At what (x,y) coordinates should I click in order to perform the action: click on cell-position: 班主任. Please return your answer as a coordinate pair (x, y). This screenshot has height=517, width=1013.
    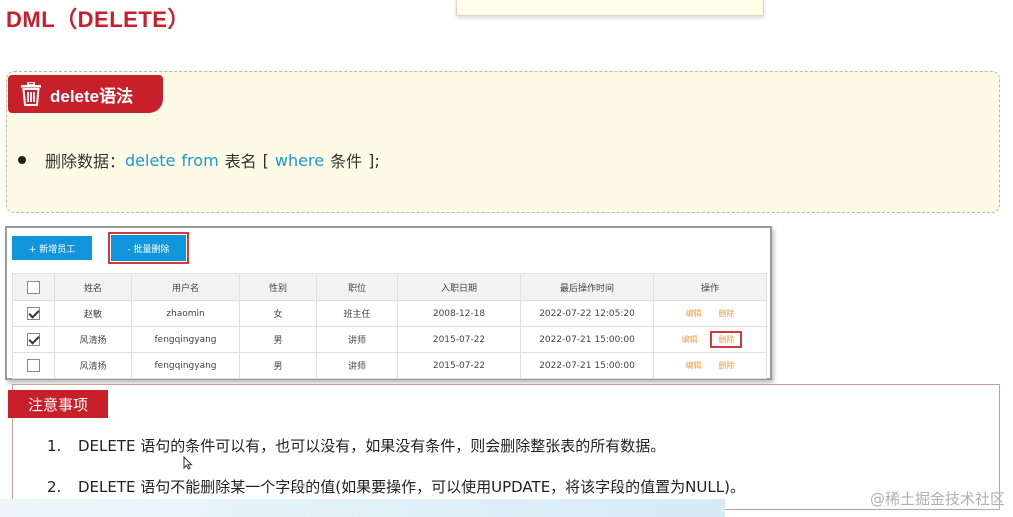
    Looking at the image, I should click on (357, 313).